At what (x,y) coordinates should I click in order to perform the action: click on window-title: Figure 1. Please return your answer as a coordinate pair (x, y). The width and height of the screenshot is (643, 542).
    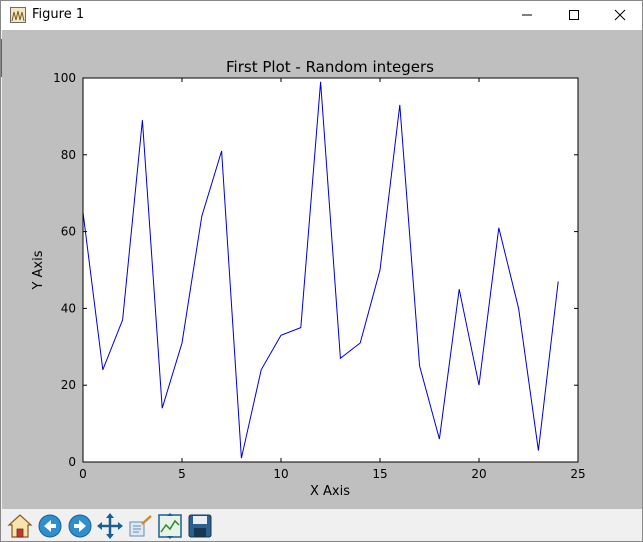
    Looking at the image, I should click on (58, 14).